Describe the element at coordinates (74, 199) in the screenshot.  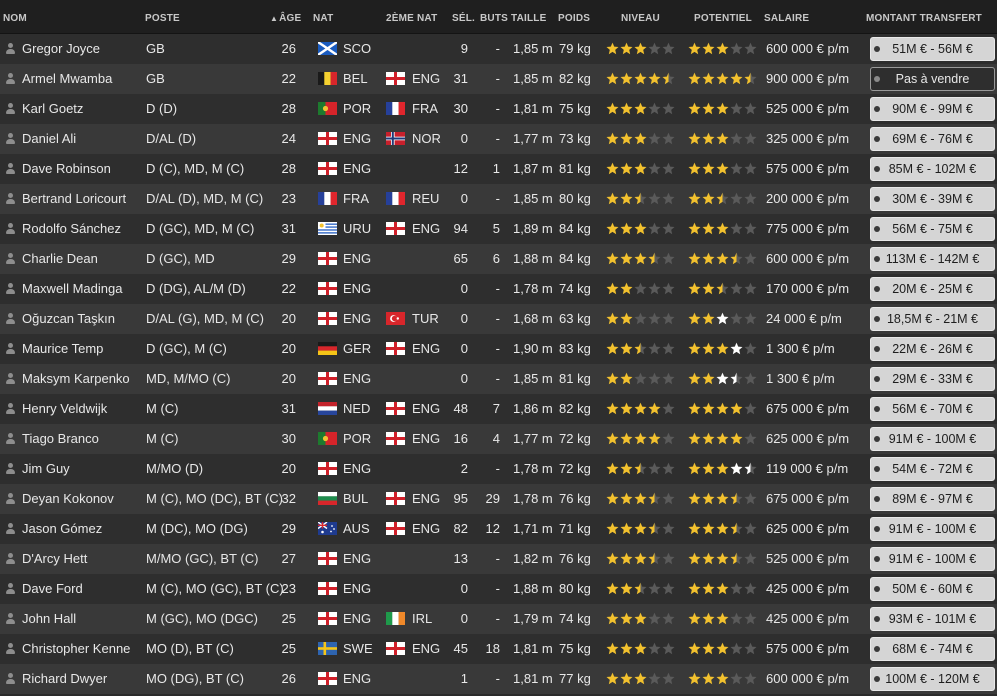
I see `player-name: Bertrand Loricourt` at that location.